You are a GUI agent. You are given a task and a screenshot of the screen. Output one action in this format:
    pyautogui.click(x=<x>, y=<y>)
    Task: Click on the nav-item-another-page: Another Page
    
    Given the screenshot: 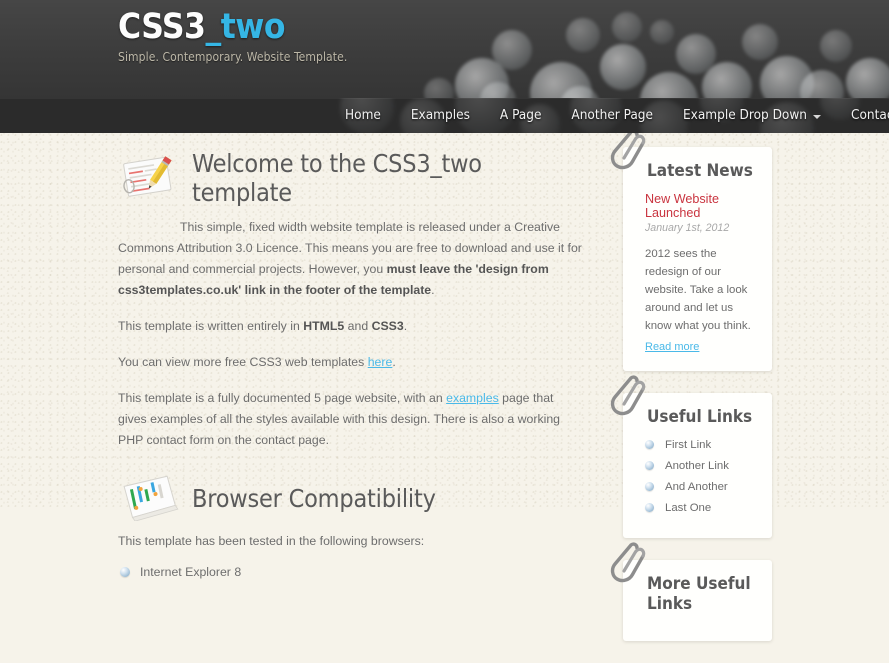 What is the action you would take?
    pyautogui.click(x=612, y=115)
    